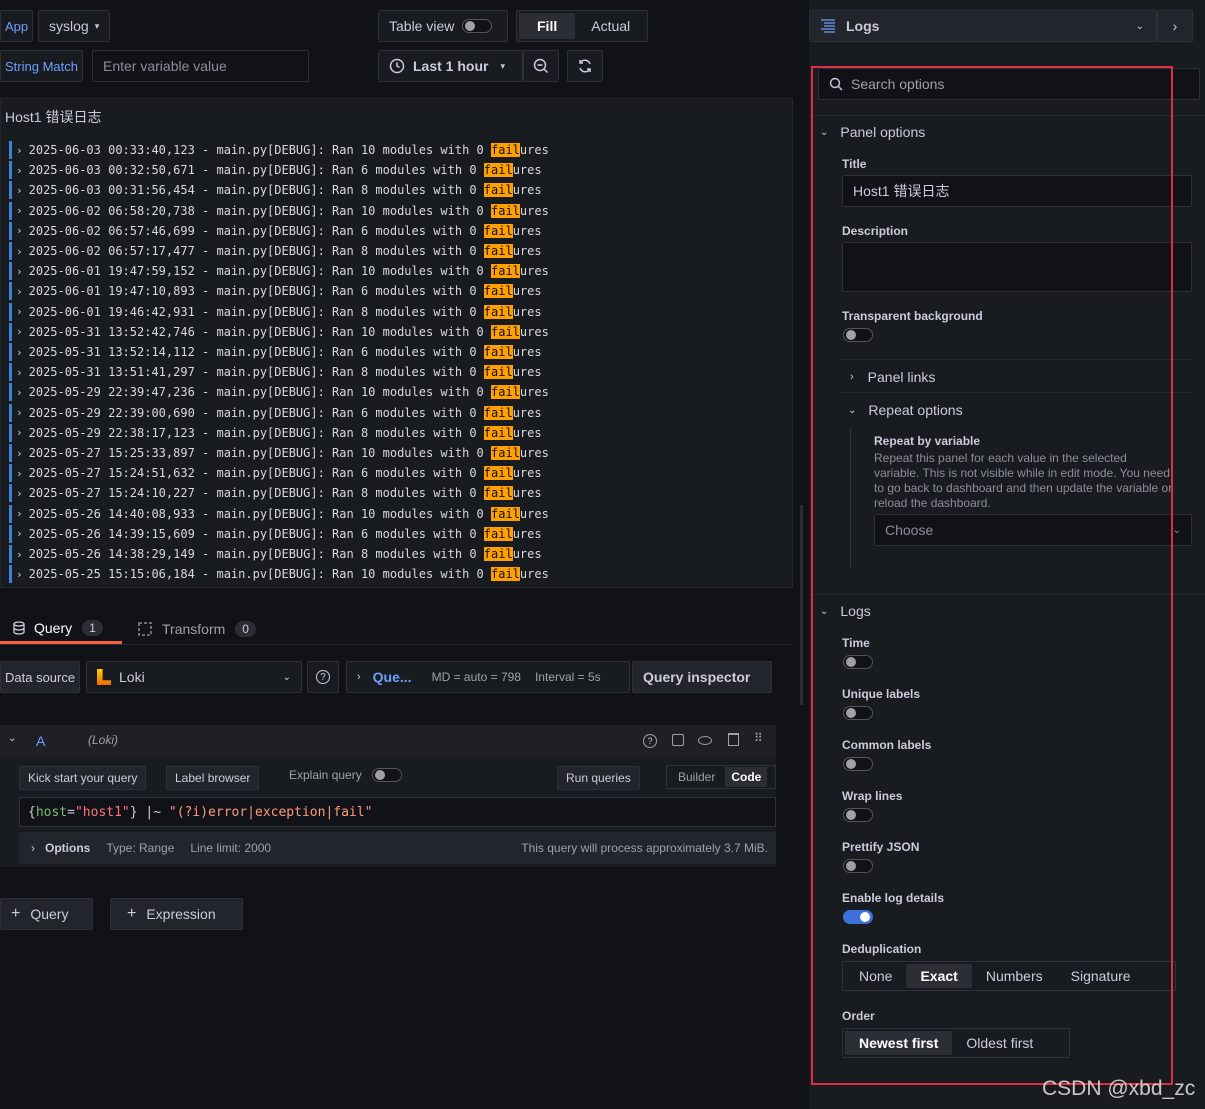 The image size is (1205, 1109). What do you see at coordinates (40, 741) in the screenshot?
I see `query-ref-id: A` at bounding box center [40, 741].